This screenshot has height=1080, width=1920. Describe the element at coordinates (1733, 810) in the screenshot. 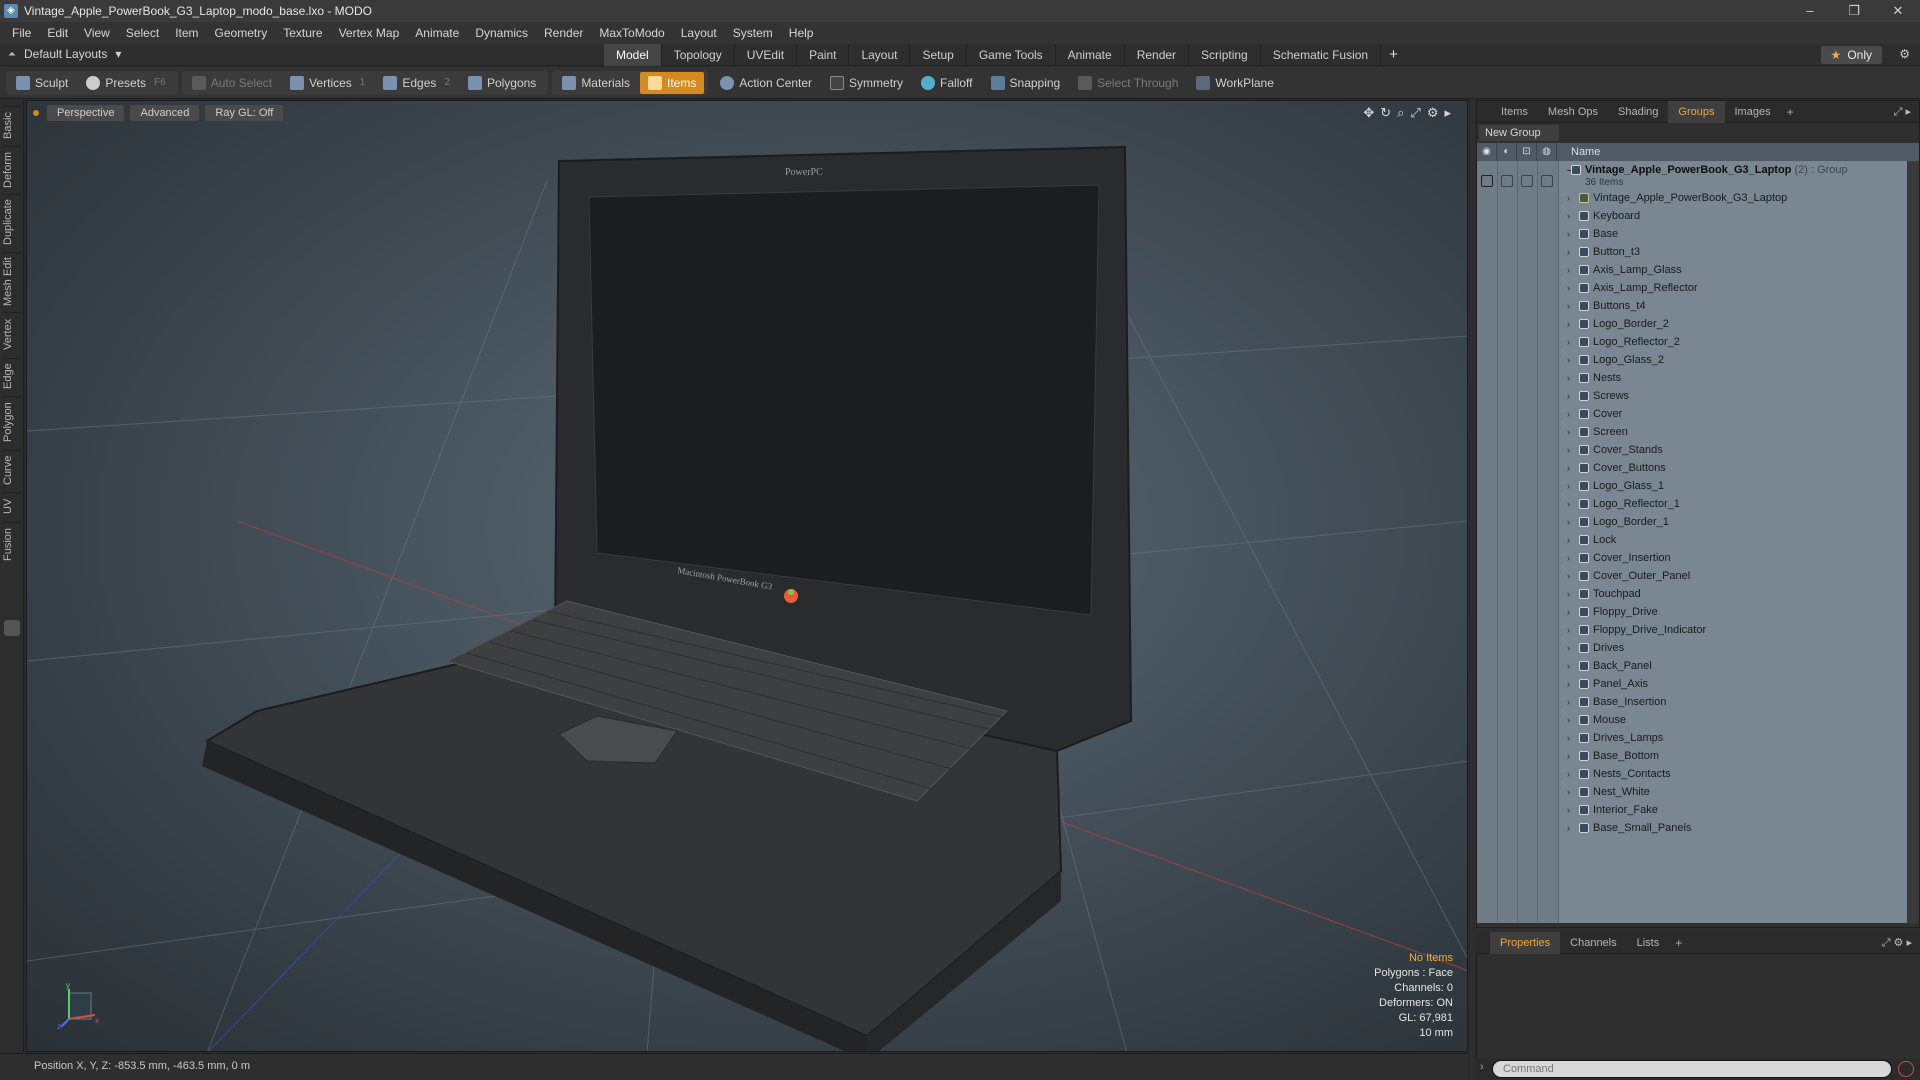

I see `list-item: › Interior_Fake` at that location.